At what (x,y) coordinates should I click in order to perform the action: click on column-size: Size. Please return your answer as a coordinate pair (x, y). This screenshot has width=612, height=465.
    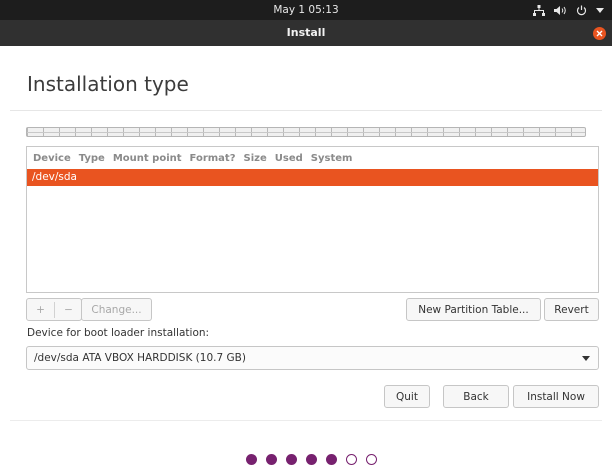
    Looking at the image, I should click on (255, 158).